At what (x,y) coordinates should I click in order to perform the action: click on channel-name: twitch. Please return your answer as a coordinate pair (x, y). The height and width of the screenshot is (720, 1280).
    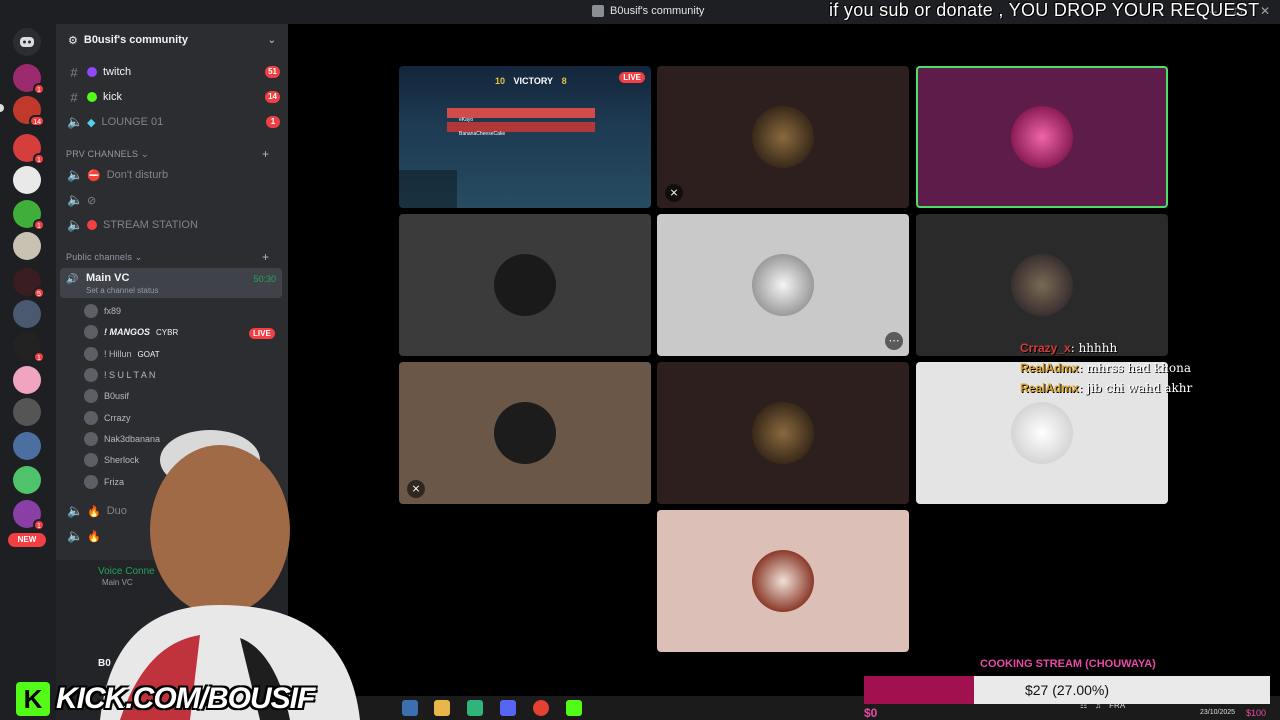
    Looking at the image, I should click on (117, 72).